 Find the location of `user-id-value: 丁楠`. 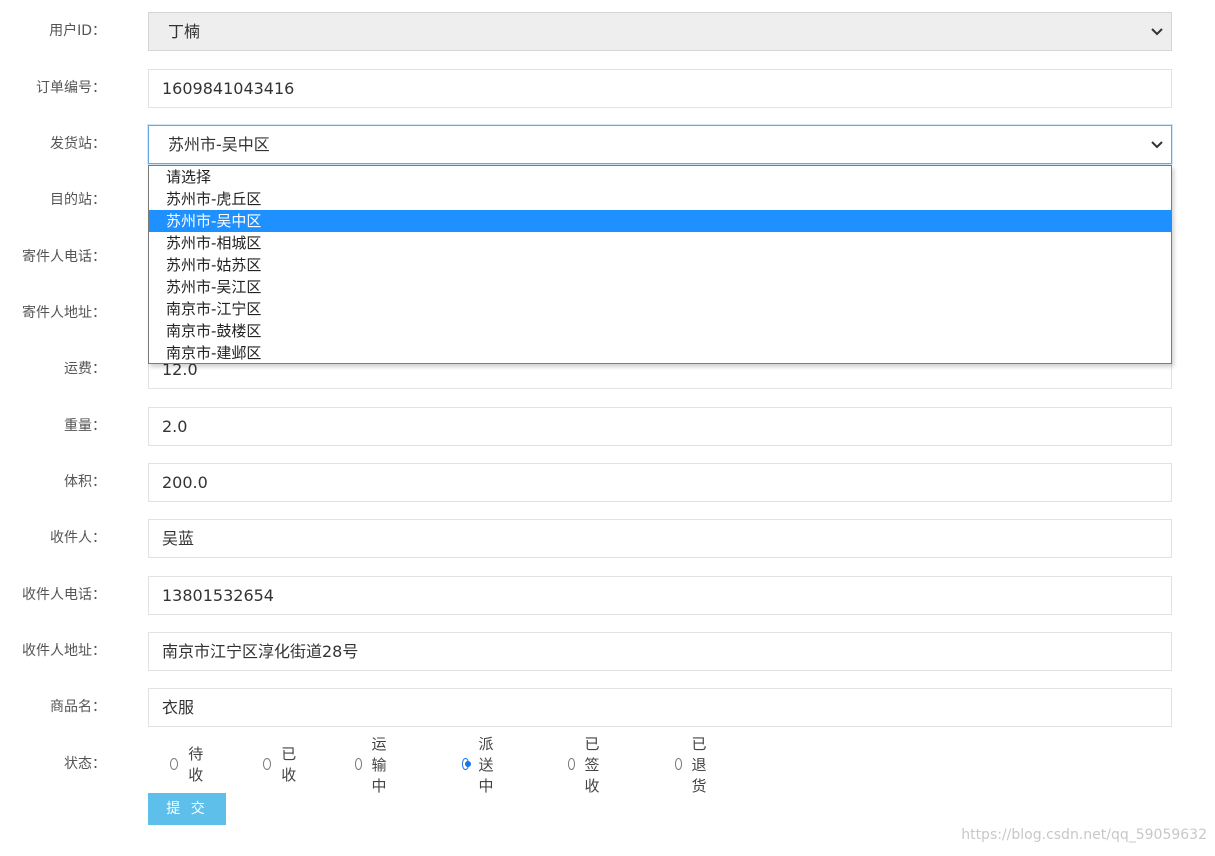

user-id-value: 丁楠 is located at coordinates (184, 31).